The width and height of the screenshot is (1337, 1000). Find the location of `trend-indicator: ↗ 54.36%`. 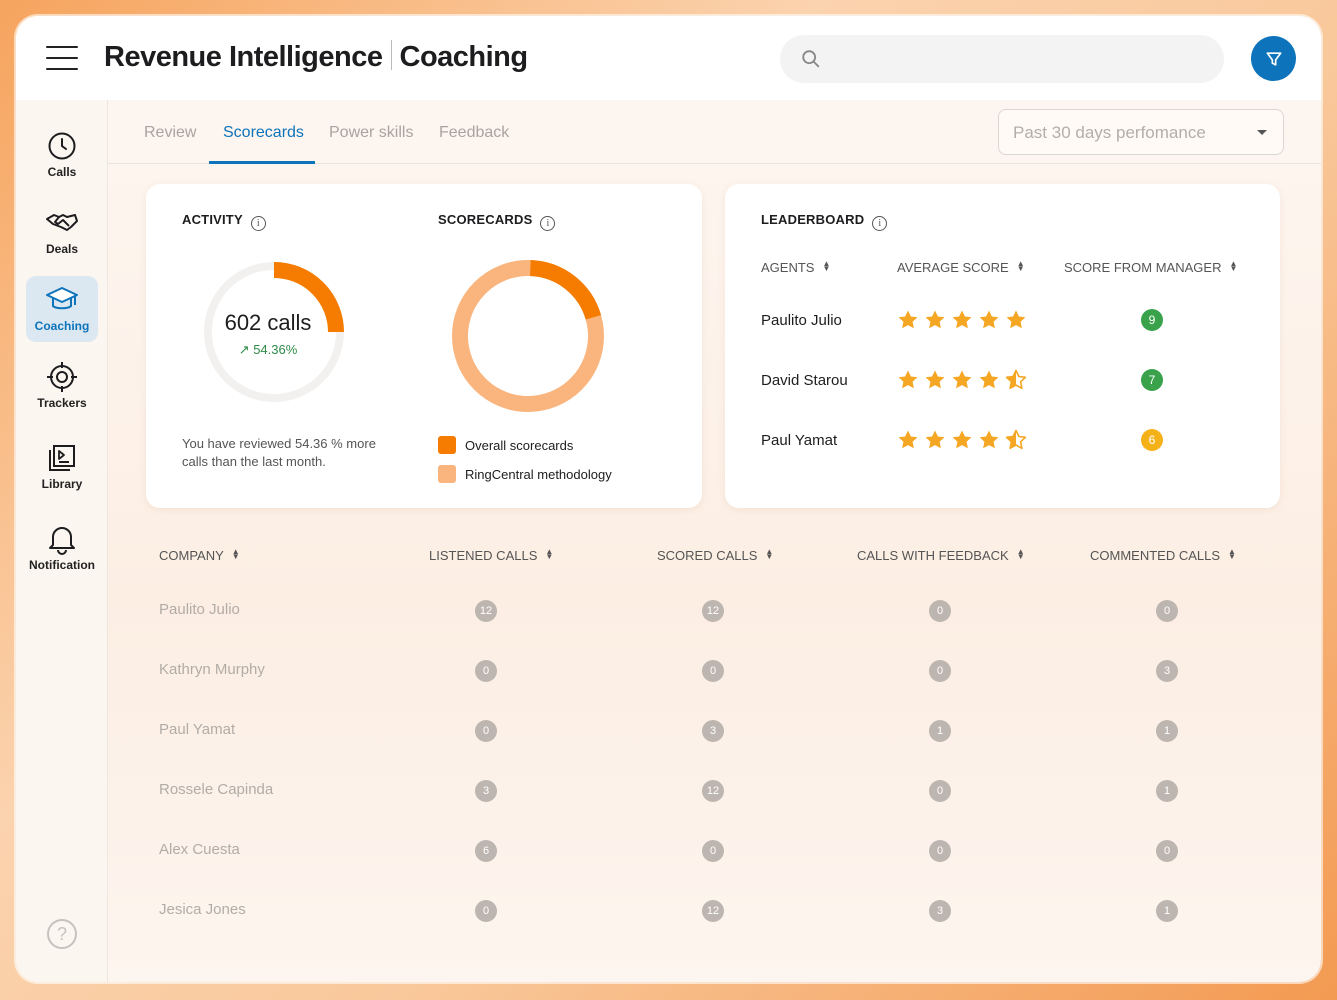

trend-indicator: ↗ 54.36% is located at coordinates (268, 350).